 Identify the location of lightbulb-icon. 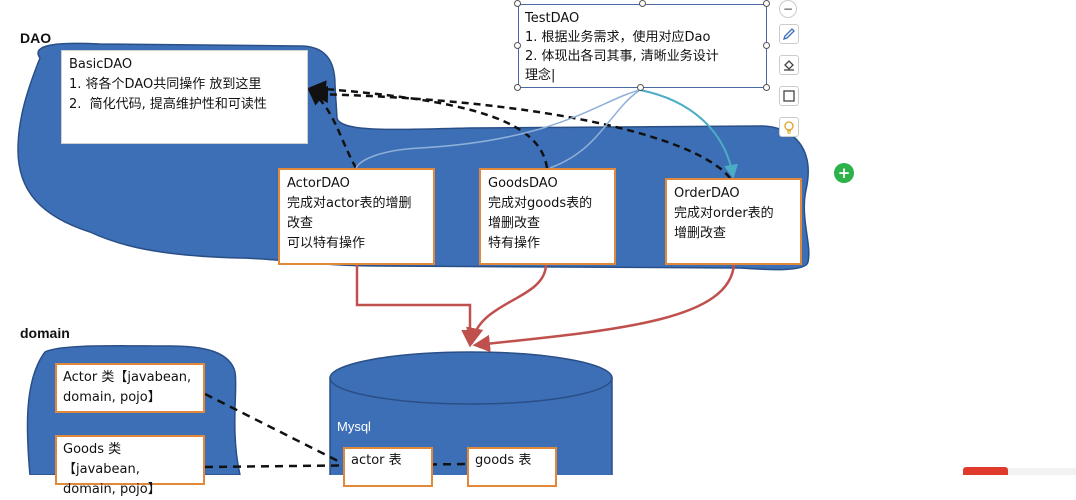
(789, 127).